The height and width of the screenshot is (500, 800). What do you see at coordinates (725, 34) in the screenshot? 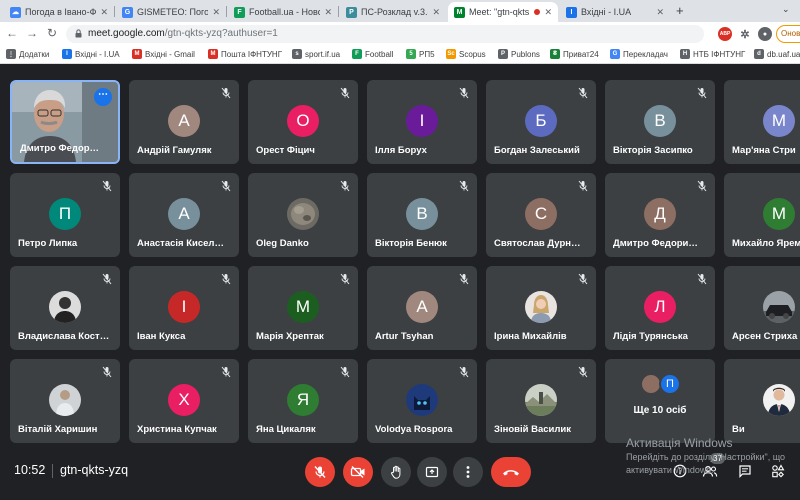
I see `adblock-icon: ABP` at bounding box center [725, 34].